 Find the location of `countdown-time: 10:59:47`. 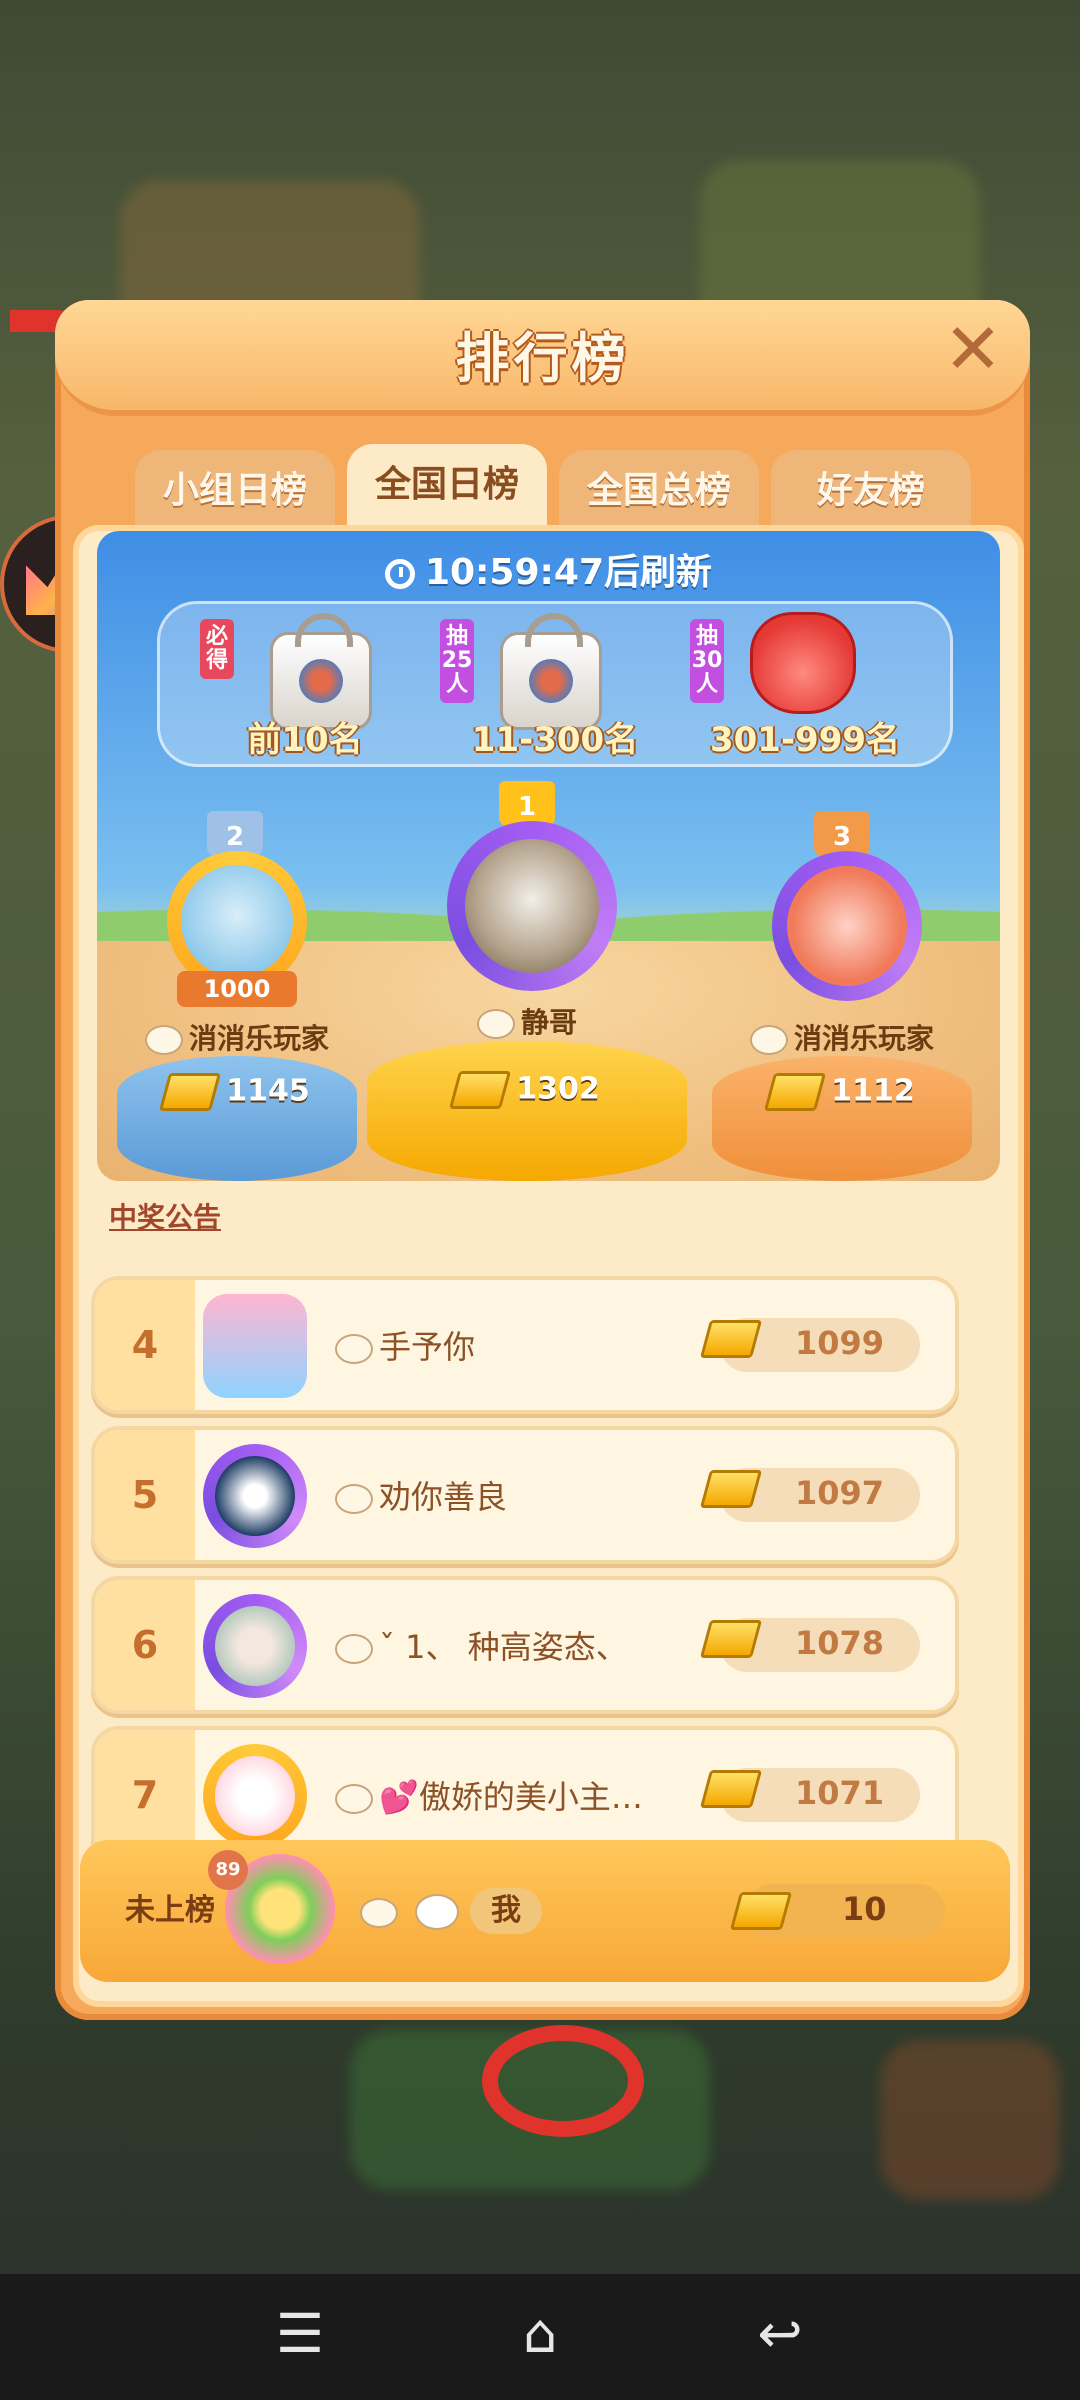

countdown-time: 10:59:47 is located at coordinates (514, 572).